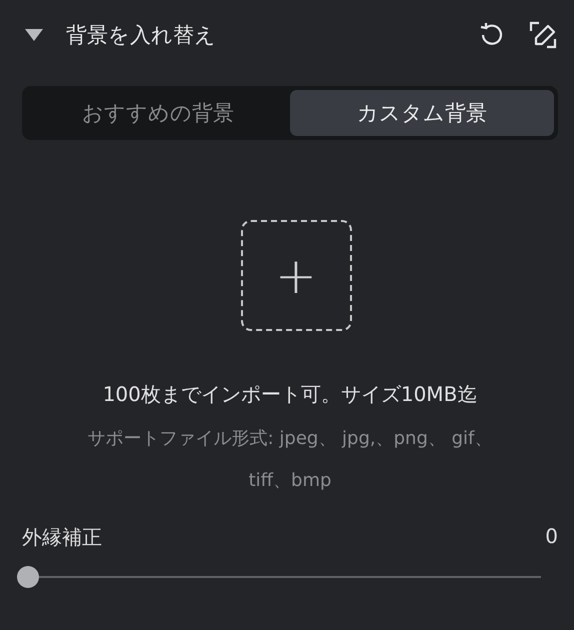 This screenshot has width=574, height=630. I want to click on add-image-button: +, so click(296, 275).